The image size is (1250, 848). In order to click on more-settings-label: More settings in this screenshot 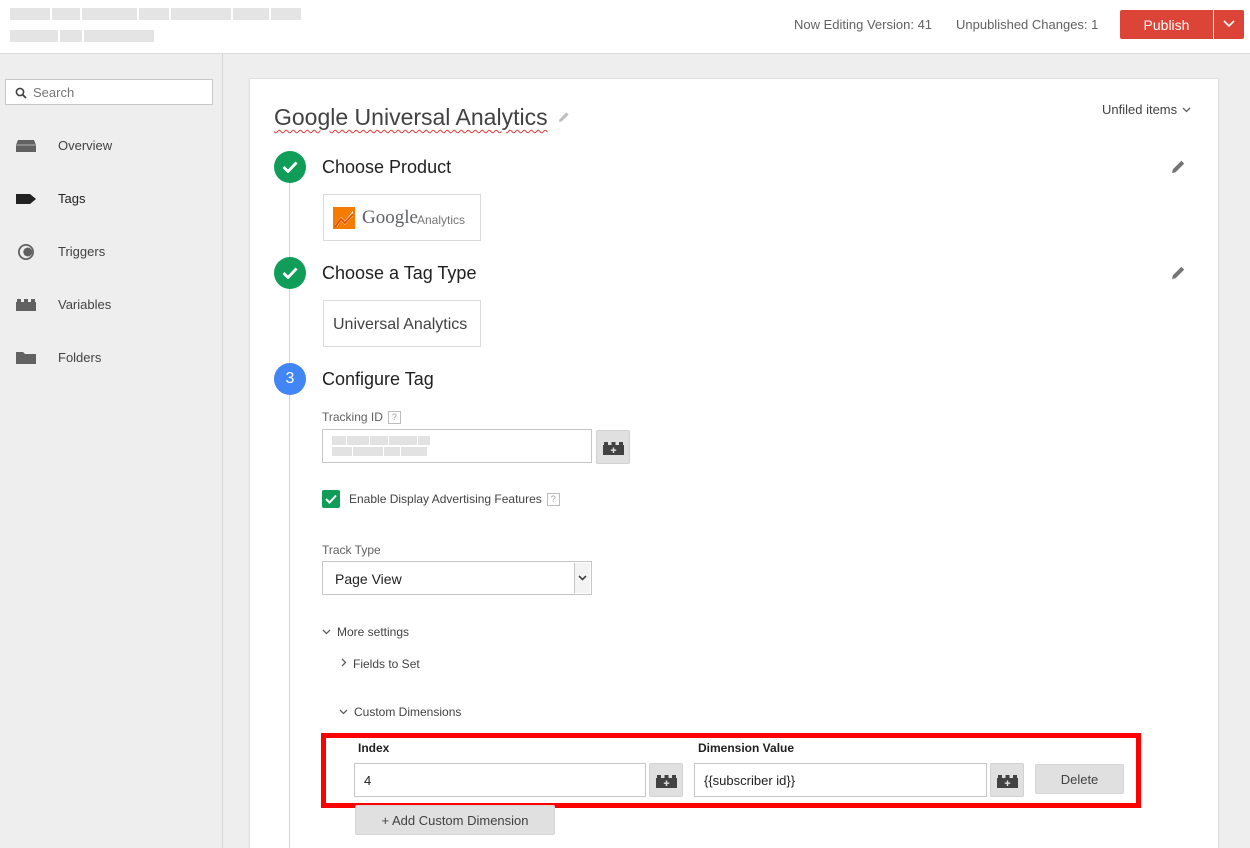, I will do `click(373, 632)`.